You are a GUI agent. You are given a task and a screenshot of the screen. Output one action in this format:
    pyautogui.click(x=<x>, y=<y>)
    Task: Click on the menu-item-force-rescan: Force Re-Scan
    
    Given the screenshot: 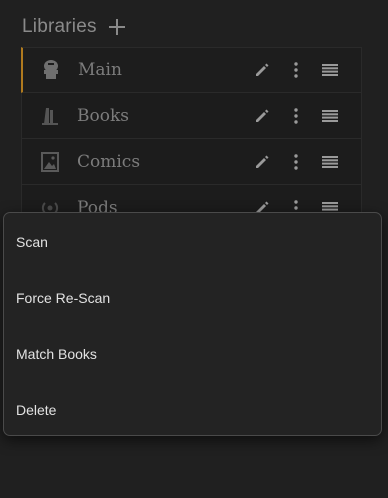 What is the action you would take?
    pyautogui.click(x=192, y=298)
    